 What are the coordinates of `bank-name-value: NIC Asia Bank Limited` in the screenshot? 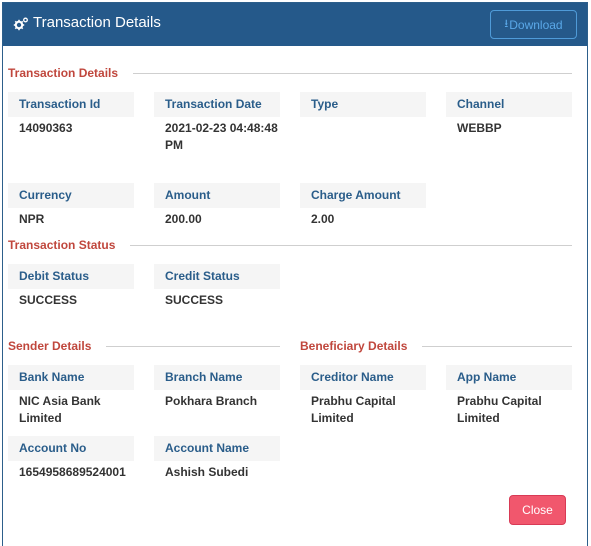 It's located at (60, 409).